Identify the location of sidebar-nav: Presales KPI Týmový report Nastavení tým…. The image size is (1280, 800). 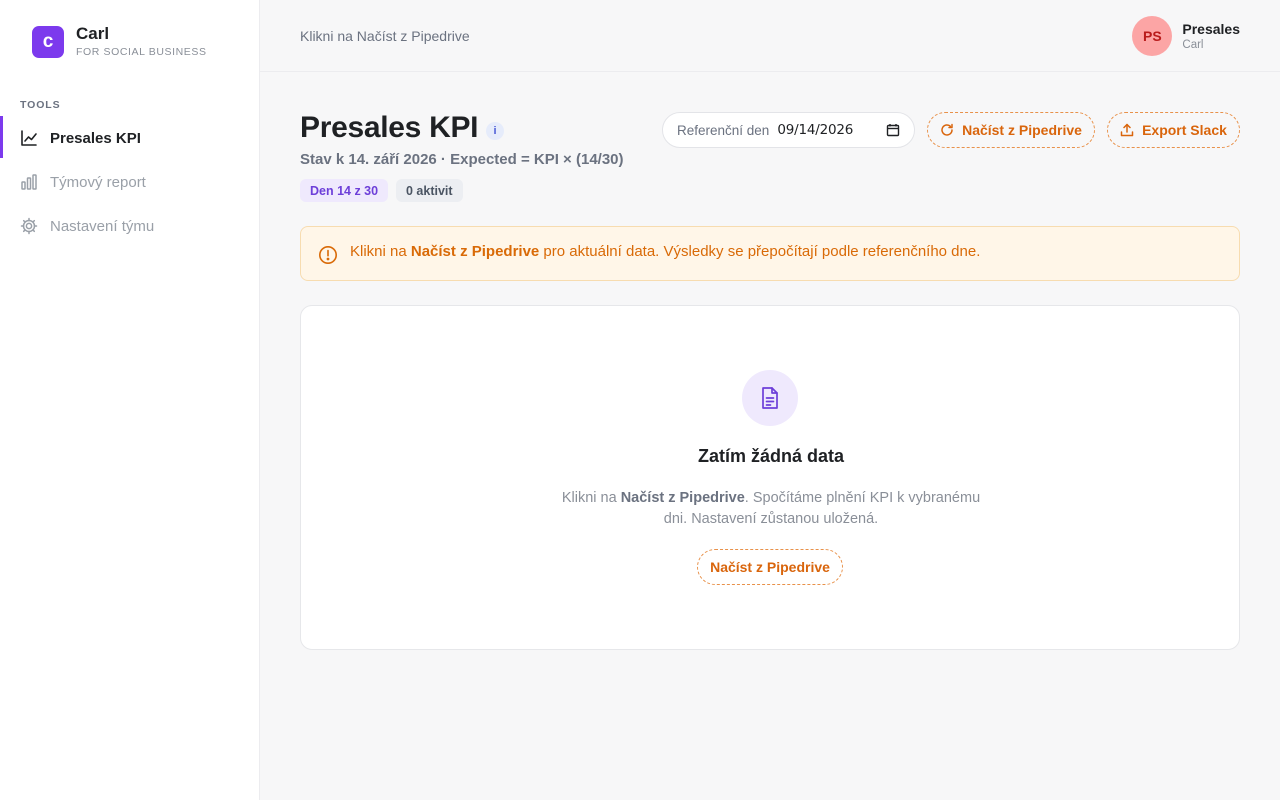
(130, 182).